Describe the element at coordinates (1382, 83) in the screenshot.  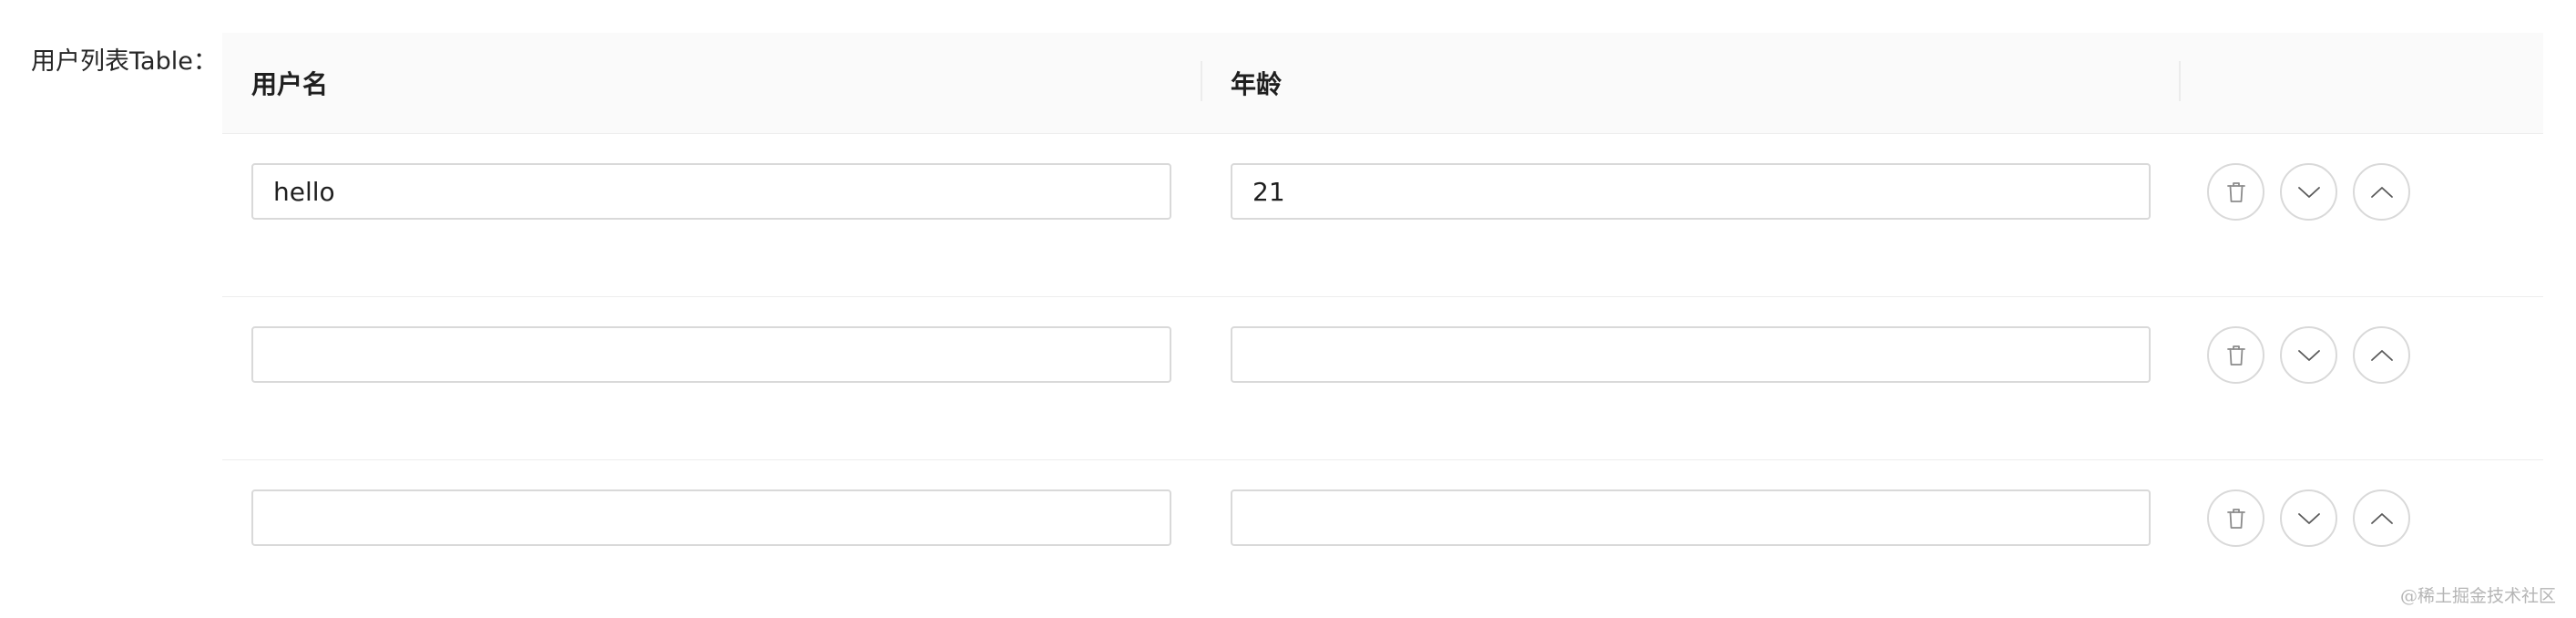
I see `table-header: 用户名 年龄` at that location.